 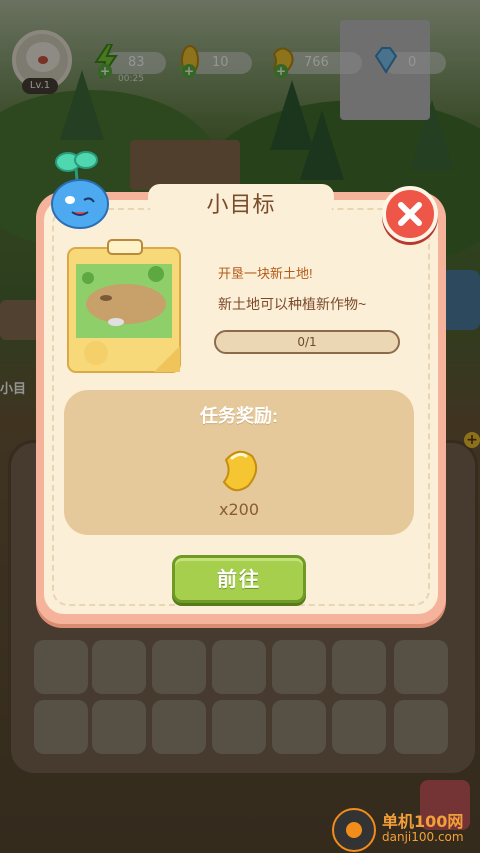 I want to click on reward-amount: x200, so click(x=238, y=509).